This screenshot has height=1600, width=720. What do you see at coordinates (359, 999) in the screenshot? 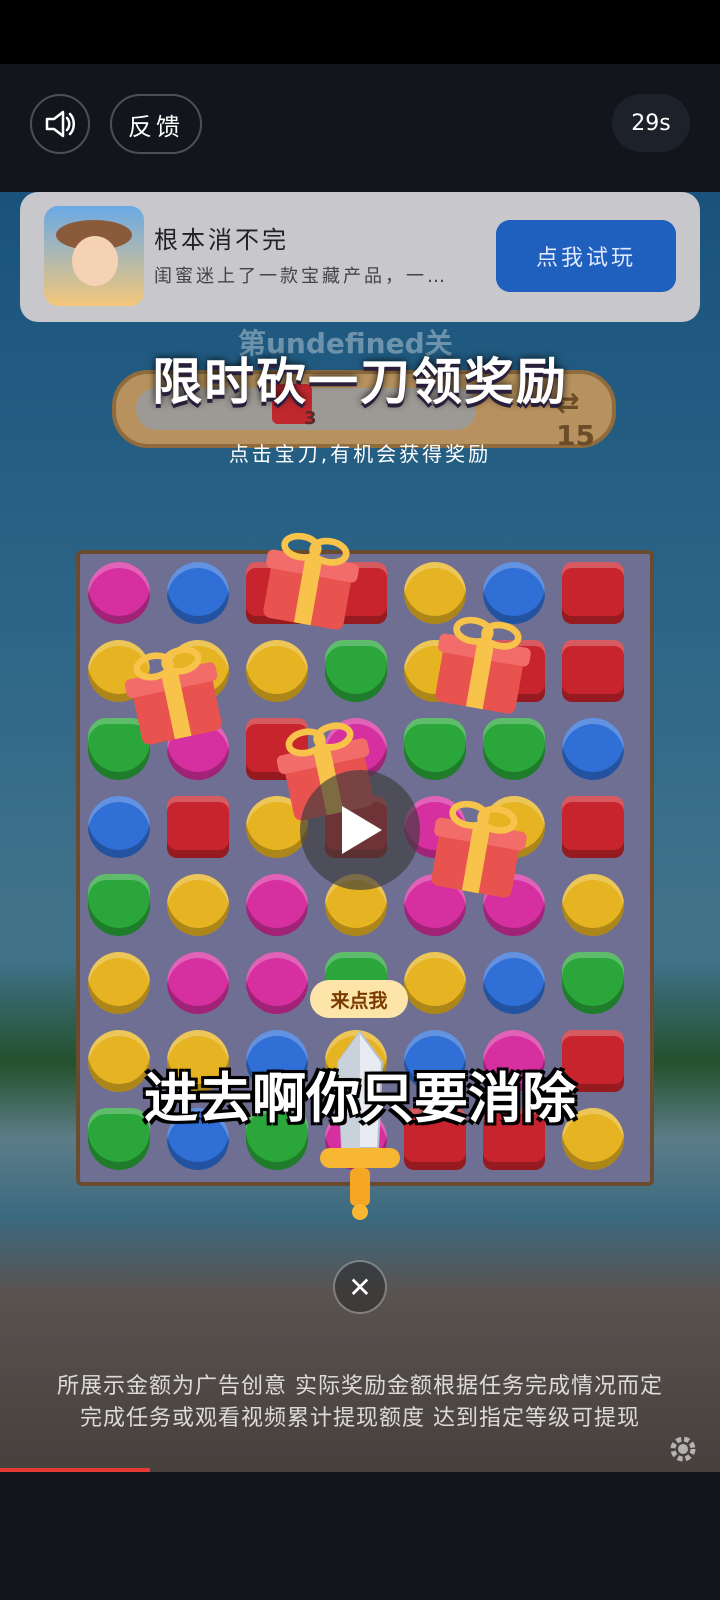
I see `tap-hint-bubble: 来点我` at bounding box center [359, 999].